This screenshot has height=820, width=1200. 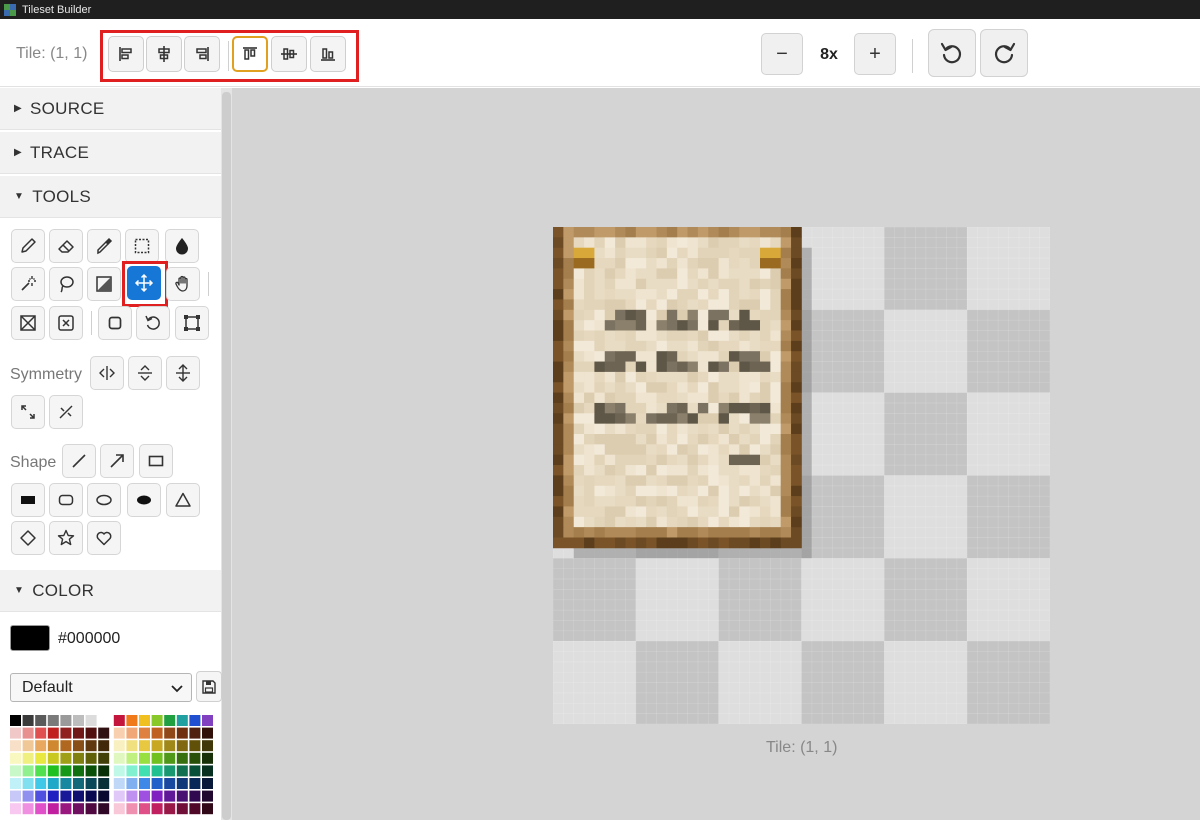 What do you see at coordinates (110, 591) in the screenshot?
I see `section-color-header: ▼ COLOR` at bounding box center [110, 591].